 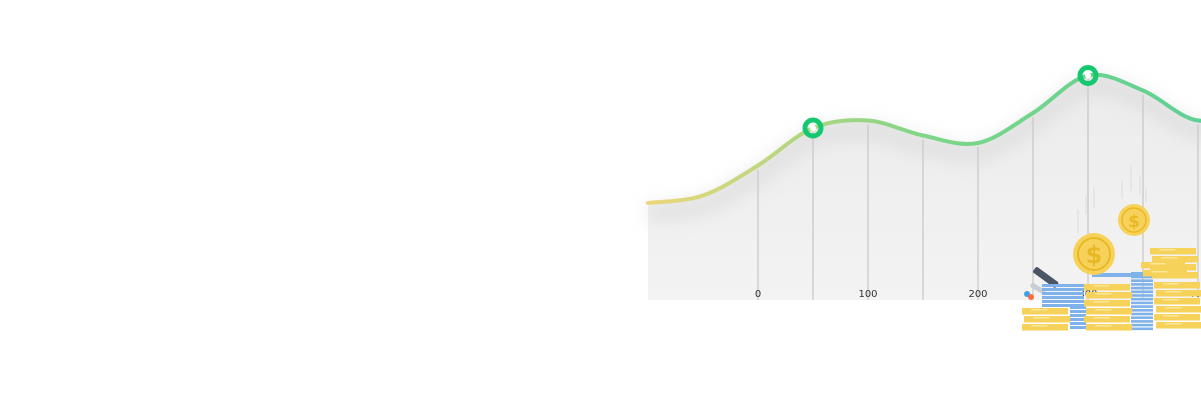 I want to click on coin-symbol-small: $, so click(x=1134, y=222).